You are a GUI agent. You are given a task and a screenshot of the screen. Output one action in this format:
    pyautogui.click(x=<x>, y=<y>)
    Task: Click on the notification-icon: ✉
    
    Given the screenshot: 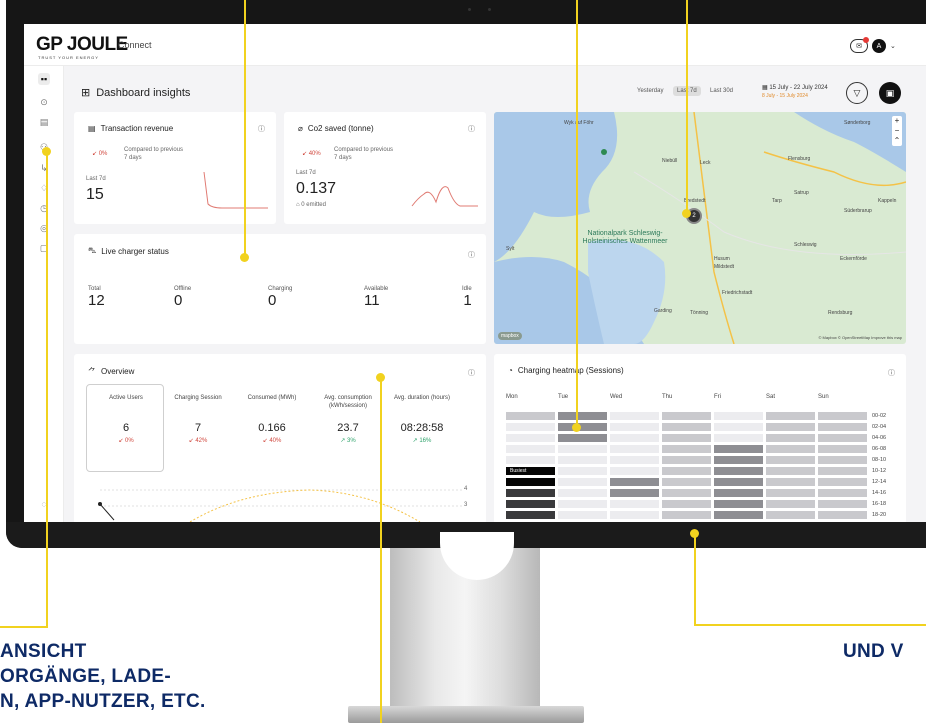 What is the action you would take?
    pyautogui.click(x=859, y=45)
    